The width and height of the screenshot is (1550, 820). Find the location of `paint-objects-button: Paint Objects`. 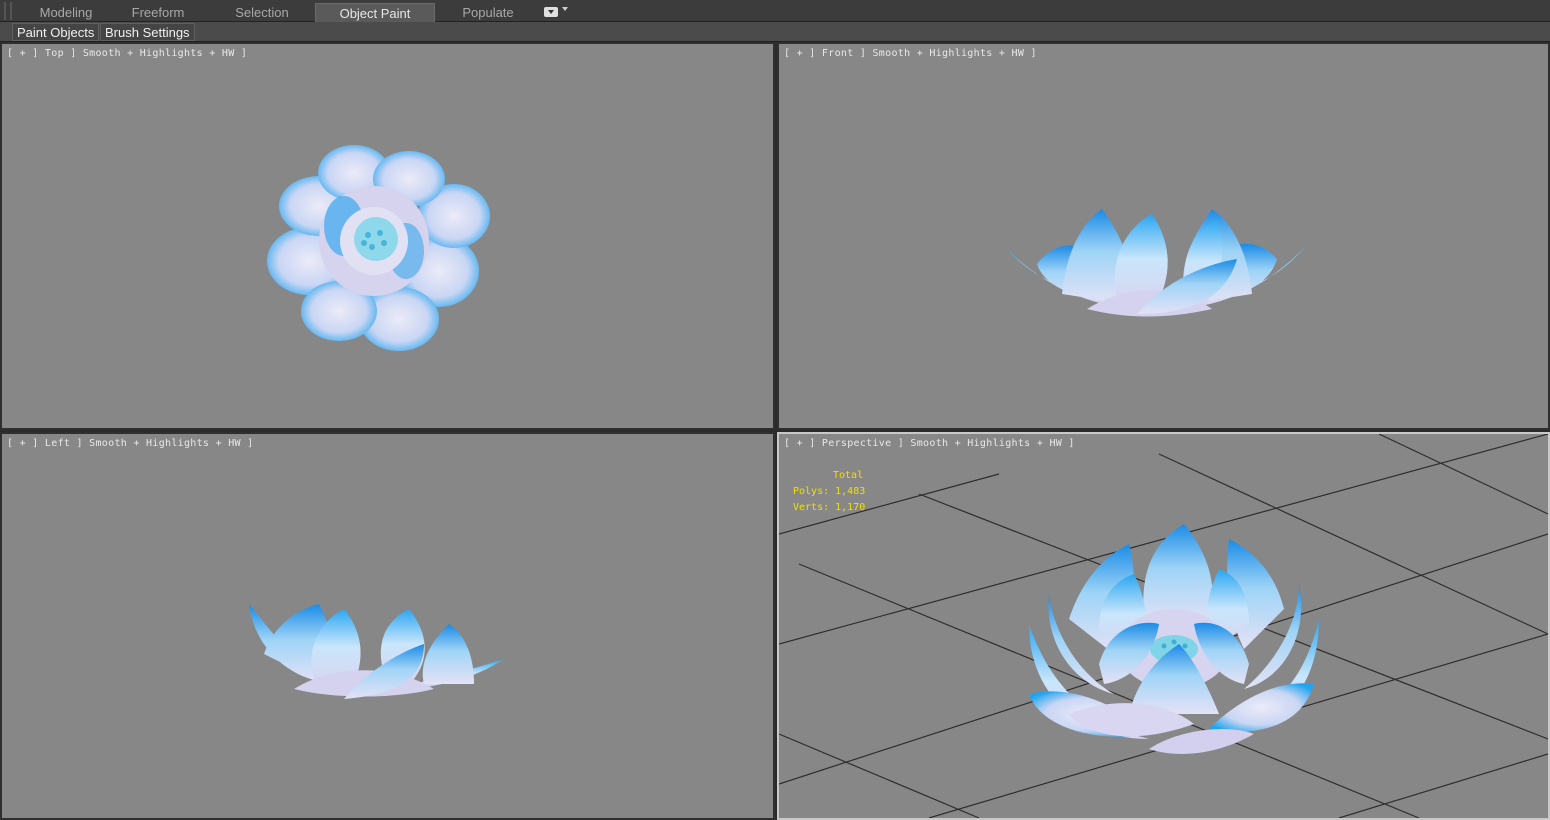

paint-objects-button: Paint Objects is located at coordinates (56, 32).